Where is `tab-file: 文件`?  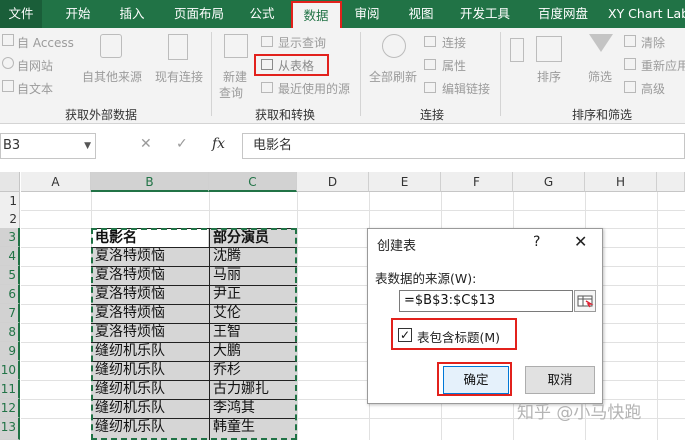
tab-file: 文件 is located at coordinates (21, 14).